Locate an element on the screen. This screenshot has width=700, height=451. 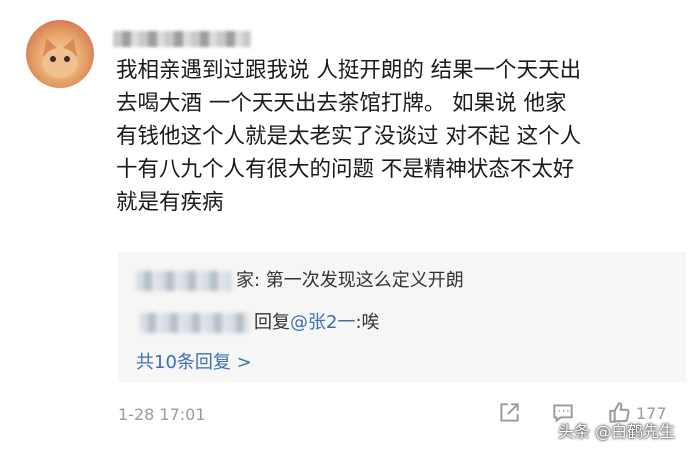
share-icon is located at coordinates (509, 413).